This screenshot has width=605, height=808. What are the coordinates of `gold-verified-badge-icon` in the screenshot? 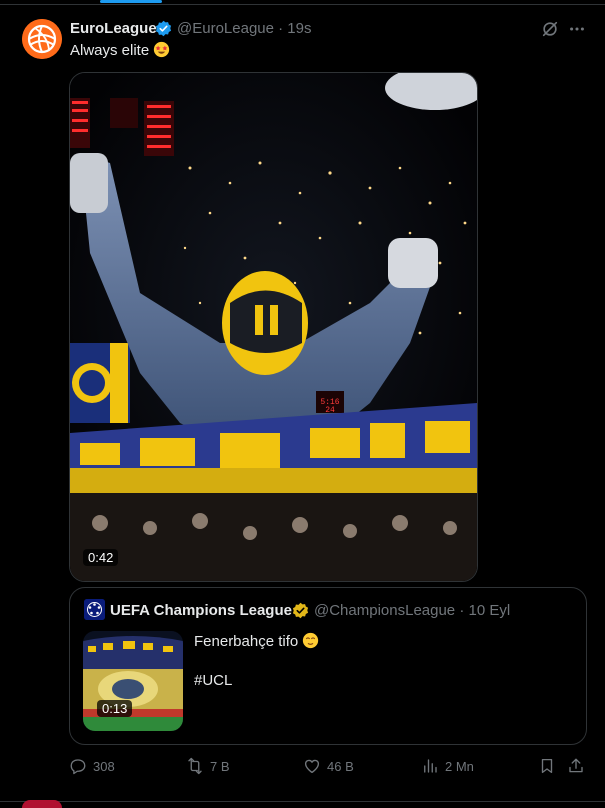 It's located at (300, 610).